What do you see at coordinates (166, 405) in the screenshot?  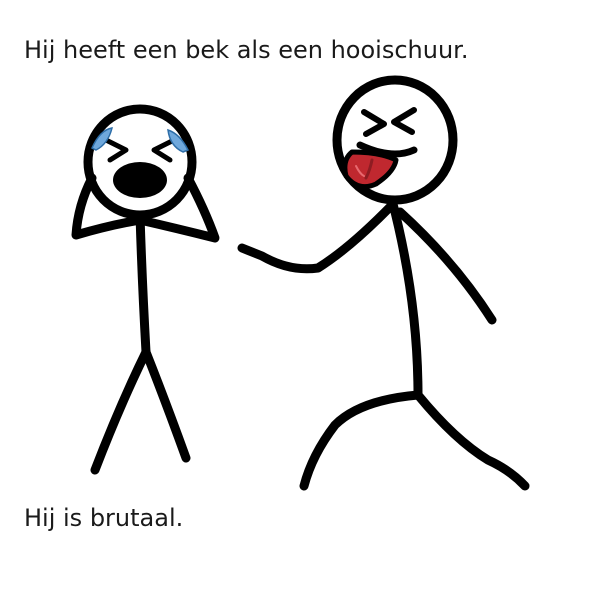 I see `right-leg` at bounding box center [166, 405].